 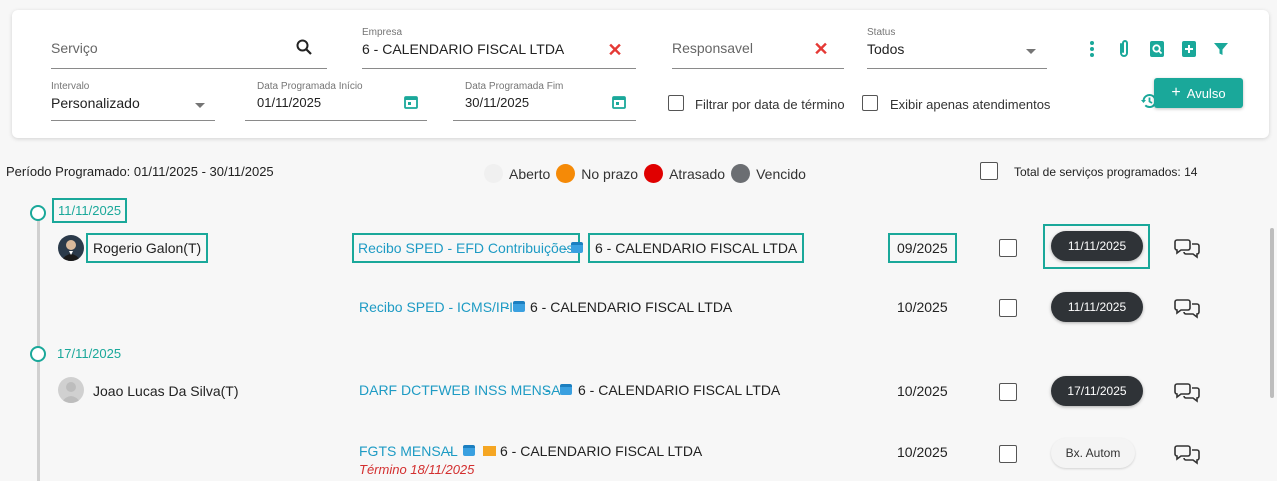 What do you see at coordinates (463, 390) in the screenshot?
I see `service-link: DARF DCTFWEB INSS MENSAL` at bounding box center [463, 390].